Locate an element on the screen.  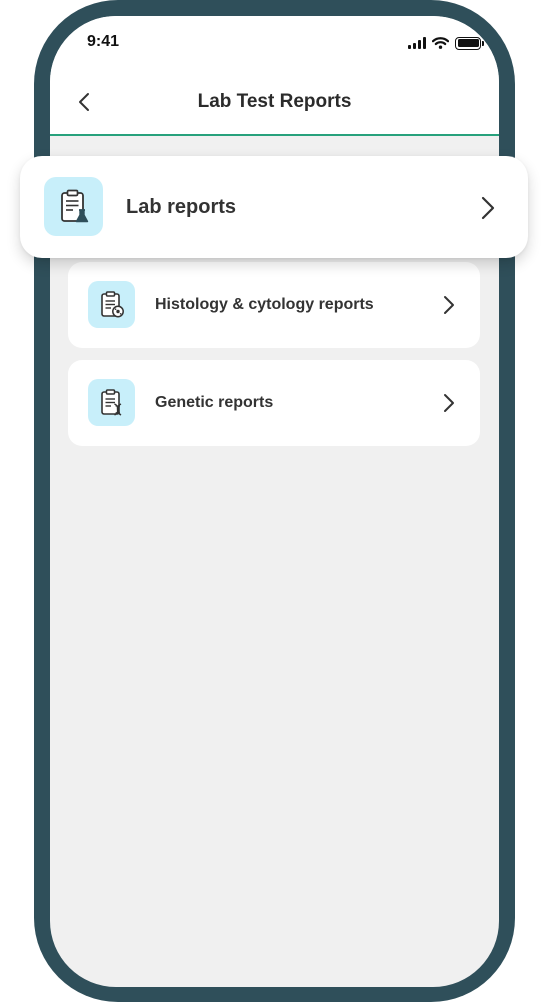
battery-fill is located at coordinates (468, 43).